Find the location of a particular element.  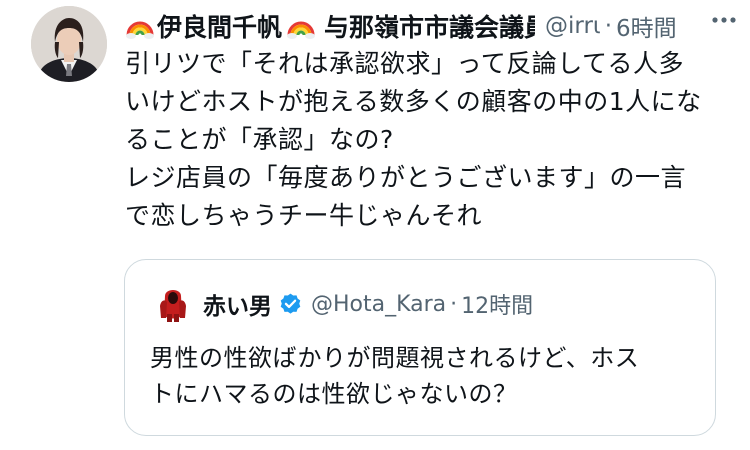

quoted-tweet-body-text: 男性の性欲ばかりが問題視されるけど、ホス トにハマるのは性欲じゃないの？ is located at coordinates (395, 376).